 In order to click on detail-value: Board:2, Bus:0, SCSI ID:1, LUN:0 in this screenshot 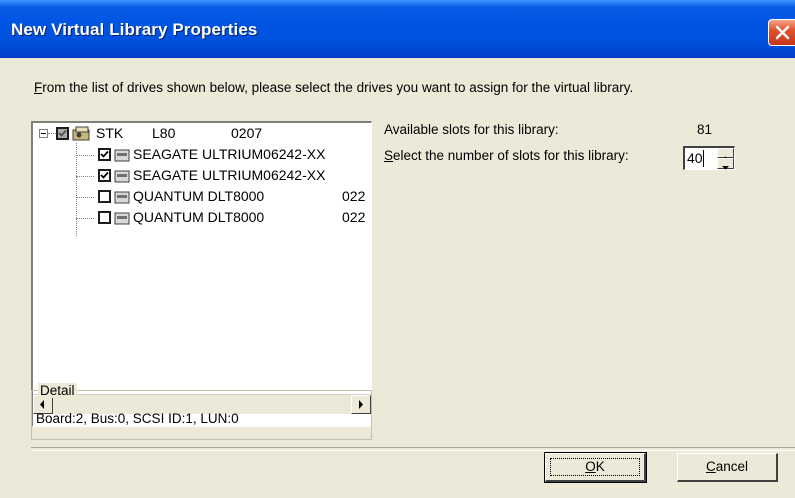, I will do `click(137, 418)`.